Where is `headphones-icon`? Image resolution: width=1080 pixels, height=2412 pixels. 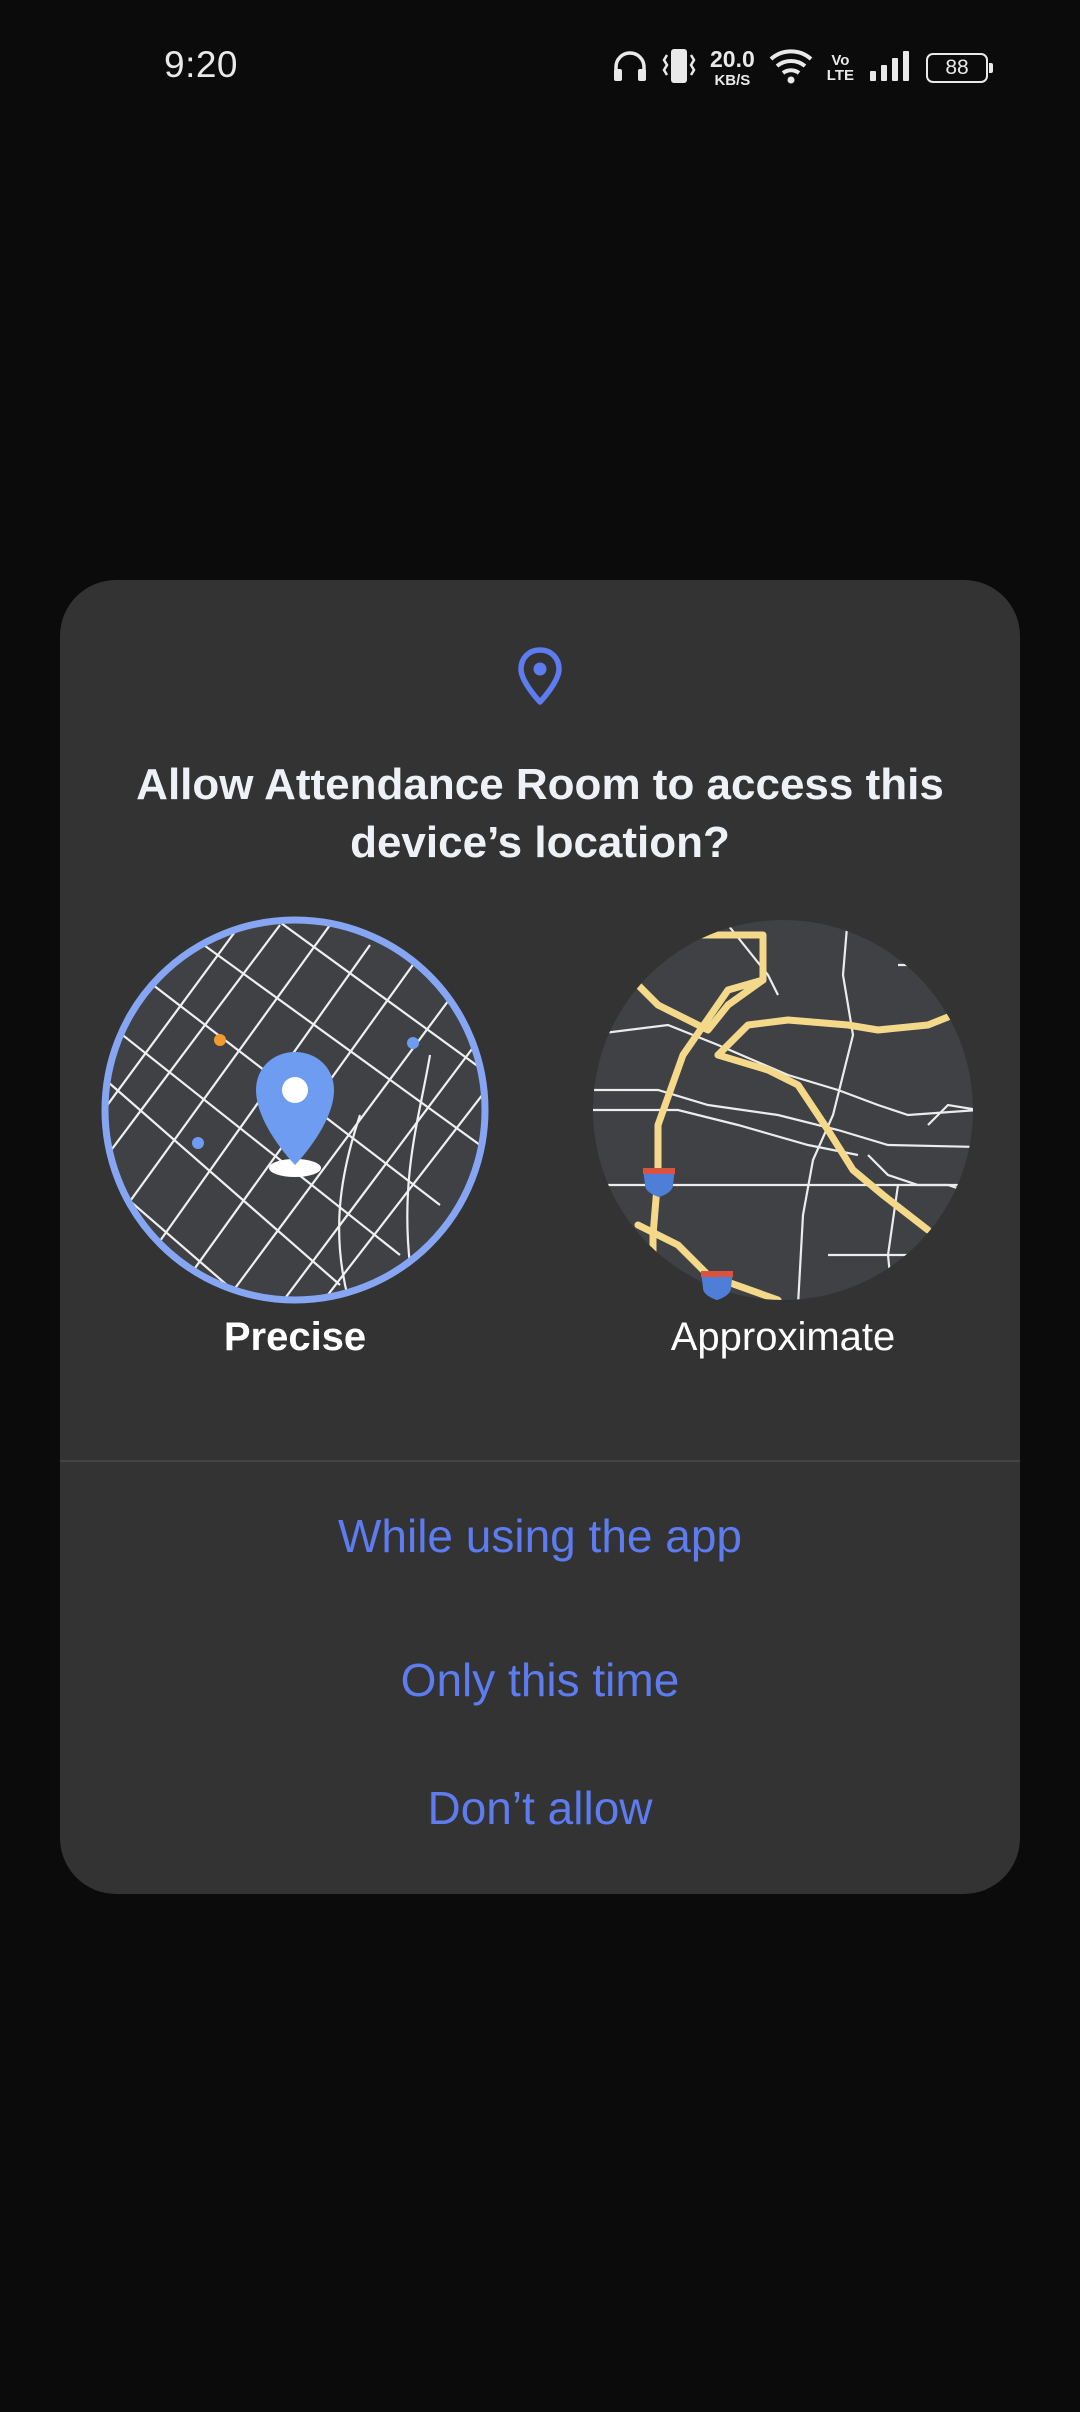 headphones-icon is located at coordinates (630, 68).